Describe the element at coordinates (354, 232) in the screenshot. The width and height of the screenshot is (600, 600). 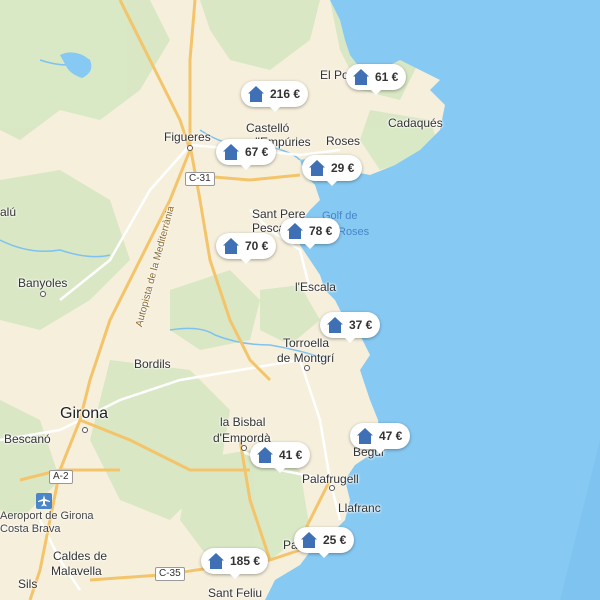
I see `sea-label-roses: Roses` at that location.